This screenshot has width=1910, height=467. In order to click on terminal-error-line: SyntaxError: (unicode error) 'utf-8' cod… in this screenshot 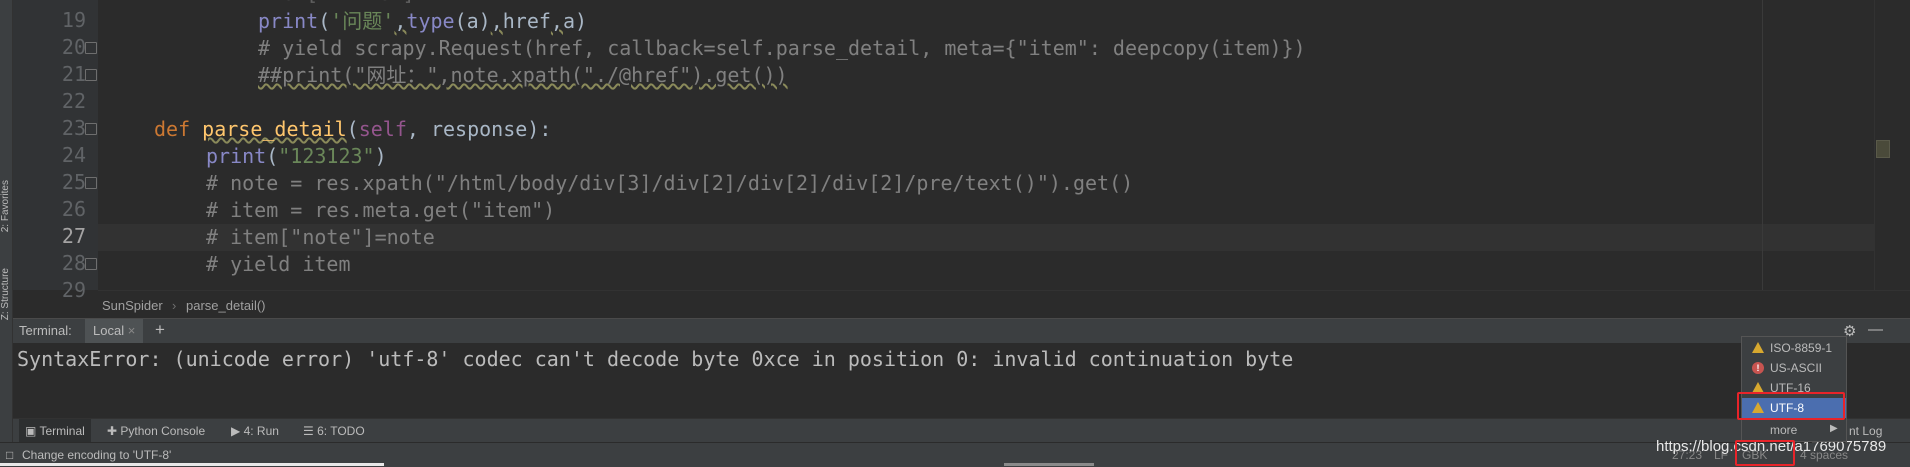, I will do `click(655, 359)`.